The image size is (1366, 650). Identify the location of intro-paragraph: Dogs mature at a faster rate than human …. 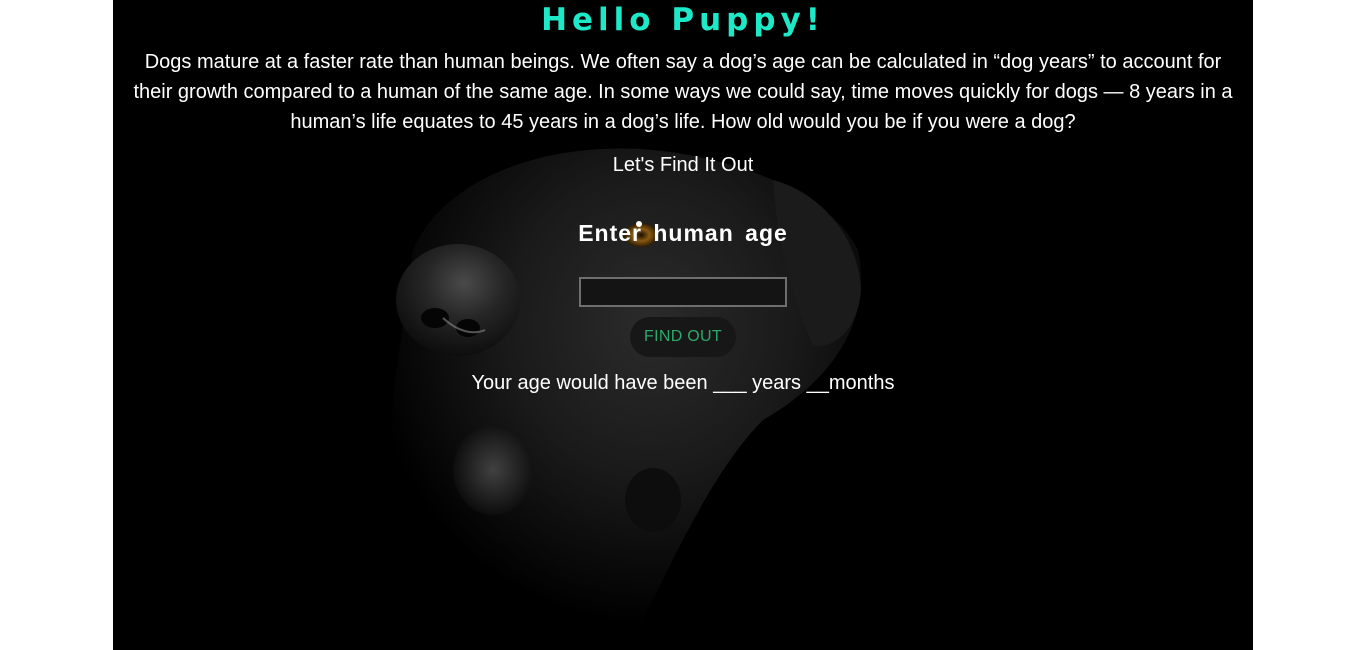
(683, 92).